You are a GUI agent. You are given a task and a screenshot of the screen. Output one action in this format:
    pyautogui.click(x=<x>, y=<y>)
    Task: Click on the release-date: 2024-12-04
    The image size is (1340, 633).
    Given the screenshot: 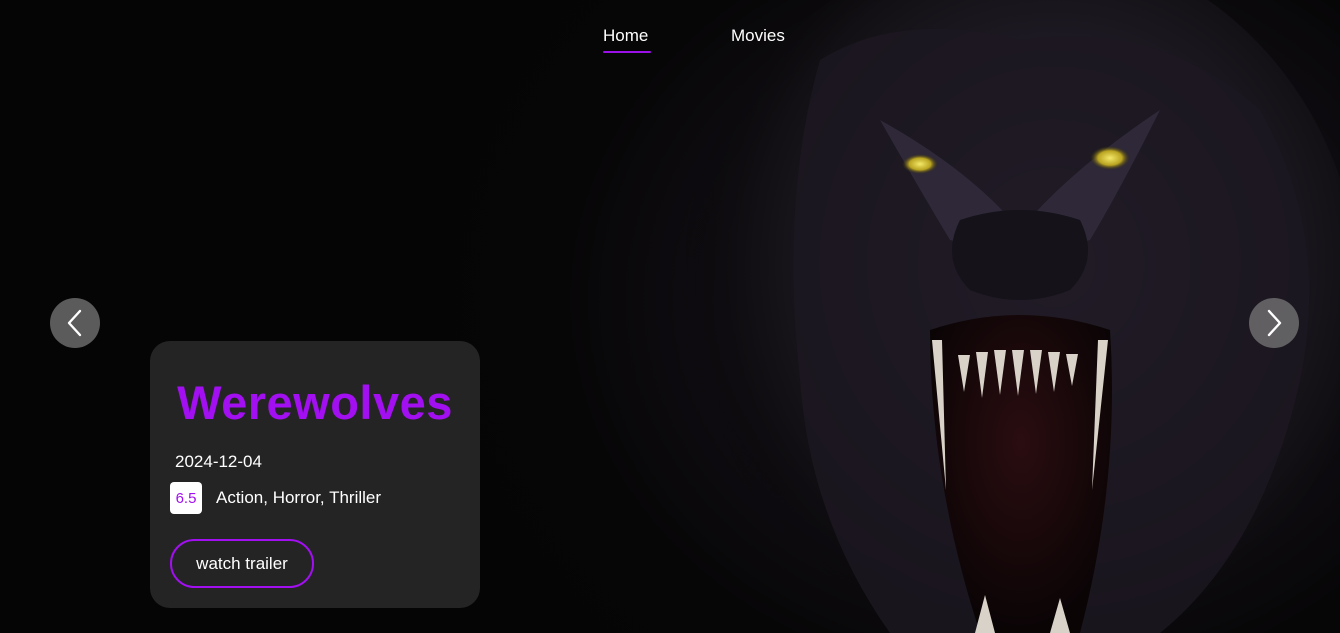 What is the action you would take?
    pyautogui.click(x=218, y=461)
    